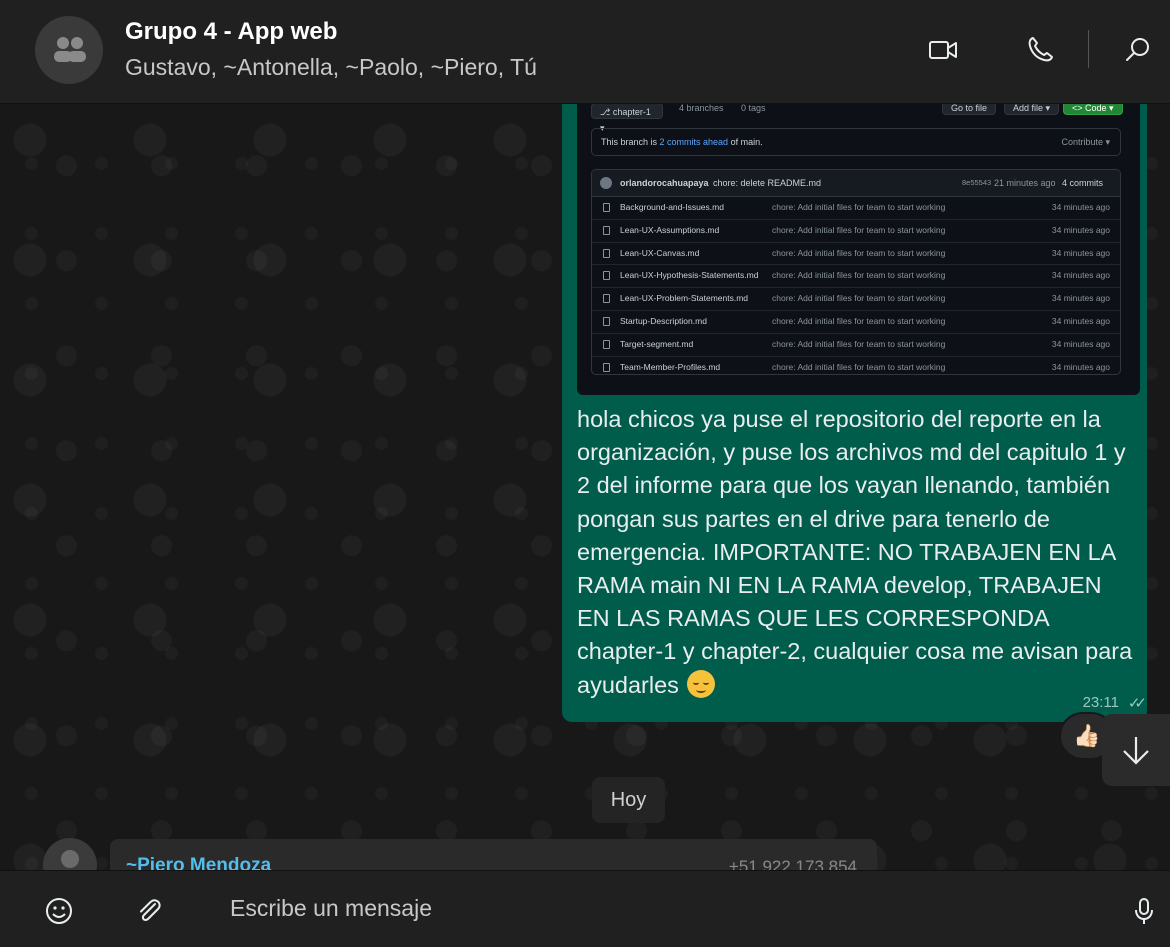  I want to click on contribute-button: Contribute ▾, so click(1085, 142).